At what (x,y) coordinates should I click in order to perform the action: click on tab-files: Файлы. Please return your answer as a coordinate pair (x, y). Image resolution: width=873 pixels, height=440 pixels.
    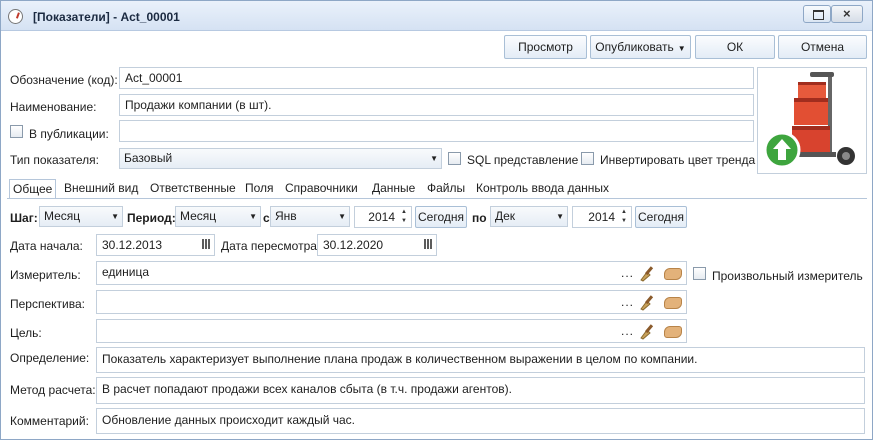
    Looking at the image, I should click on (446, 189).